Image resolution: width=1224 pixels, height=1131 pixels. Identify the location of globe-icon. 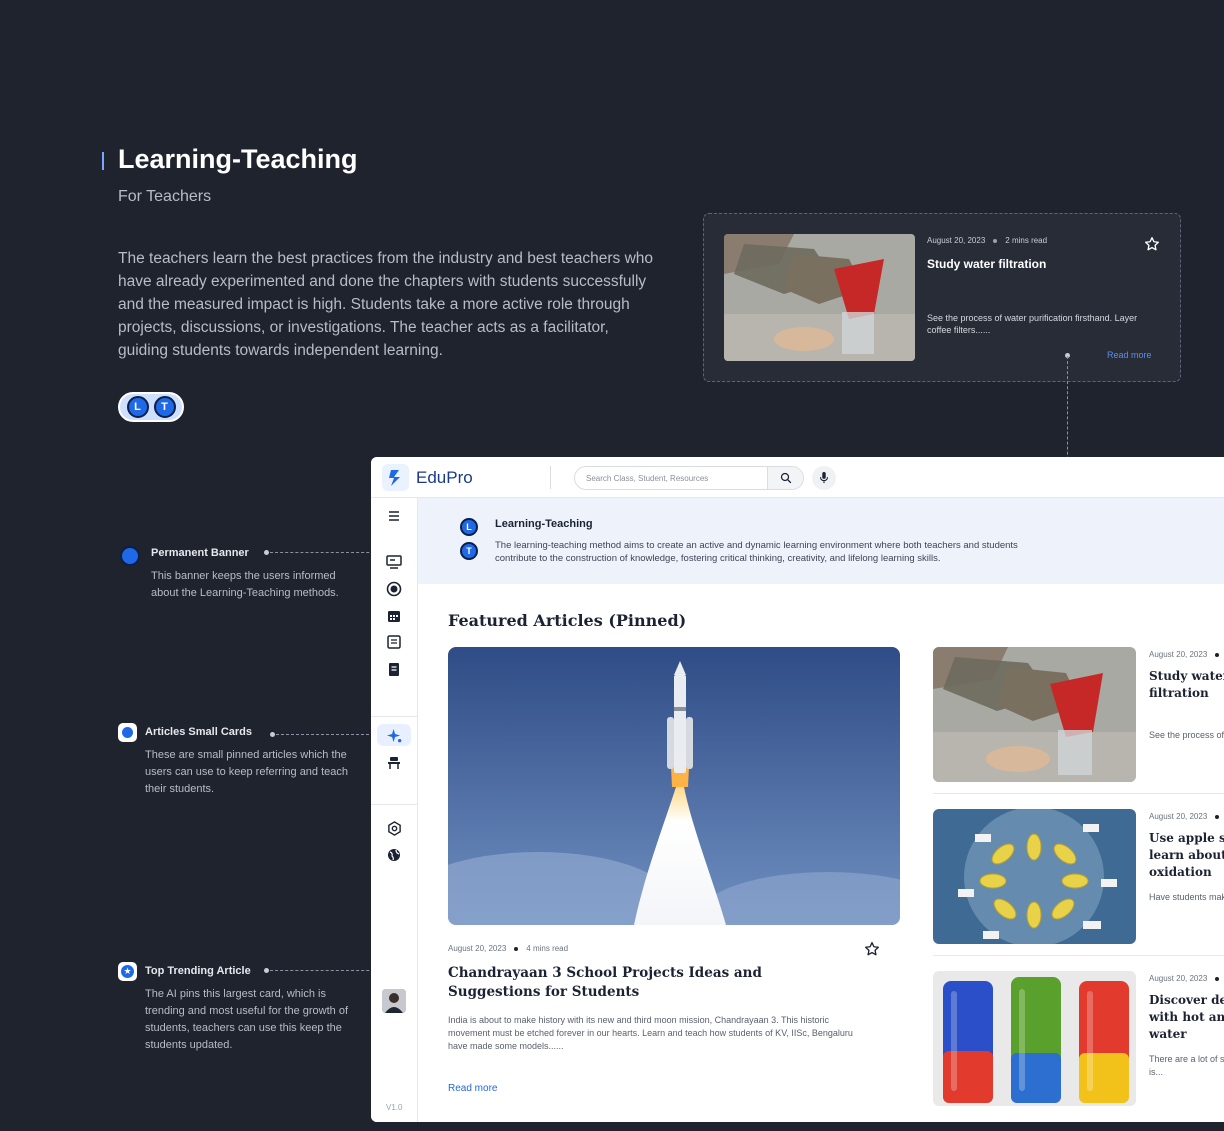
(394, 855).